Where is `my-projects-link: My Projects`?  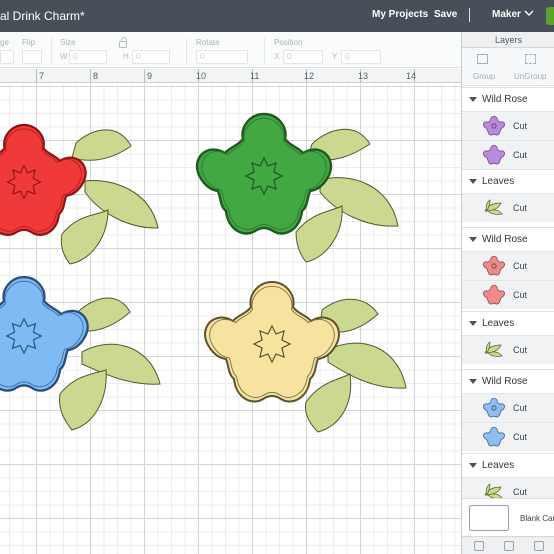
my-projects-link: My Projects is located at coordinates (400, 14).